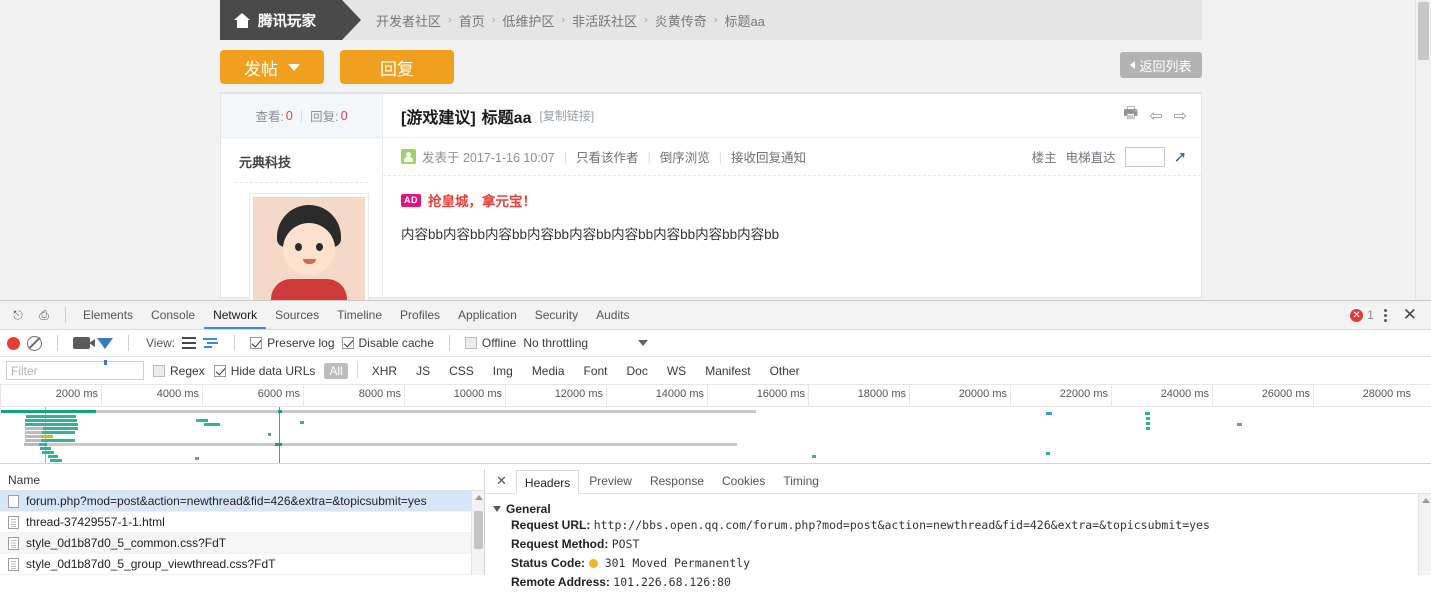  I want to click on breadcrumb-item-0: 开发者社区, so click(408, 20).